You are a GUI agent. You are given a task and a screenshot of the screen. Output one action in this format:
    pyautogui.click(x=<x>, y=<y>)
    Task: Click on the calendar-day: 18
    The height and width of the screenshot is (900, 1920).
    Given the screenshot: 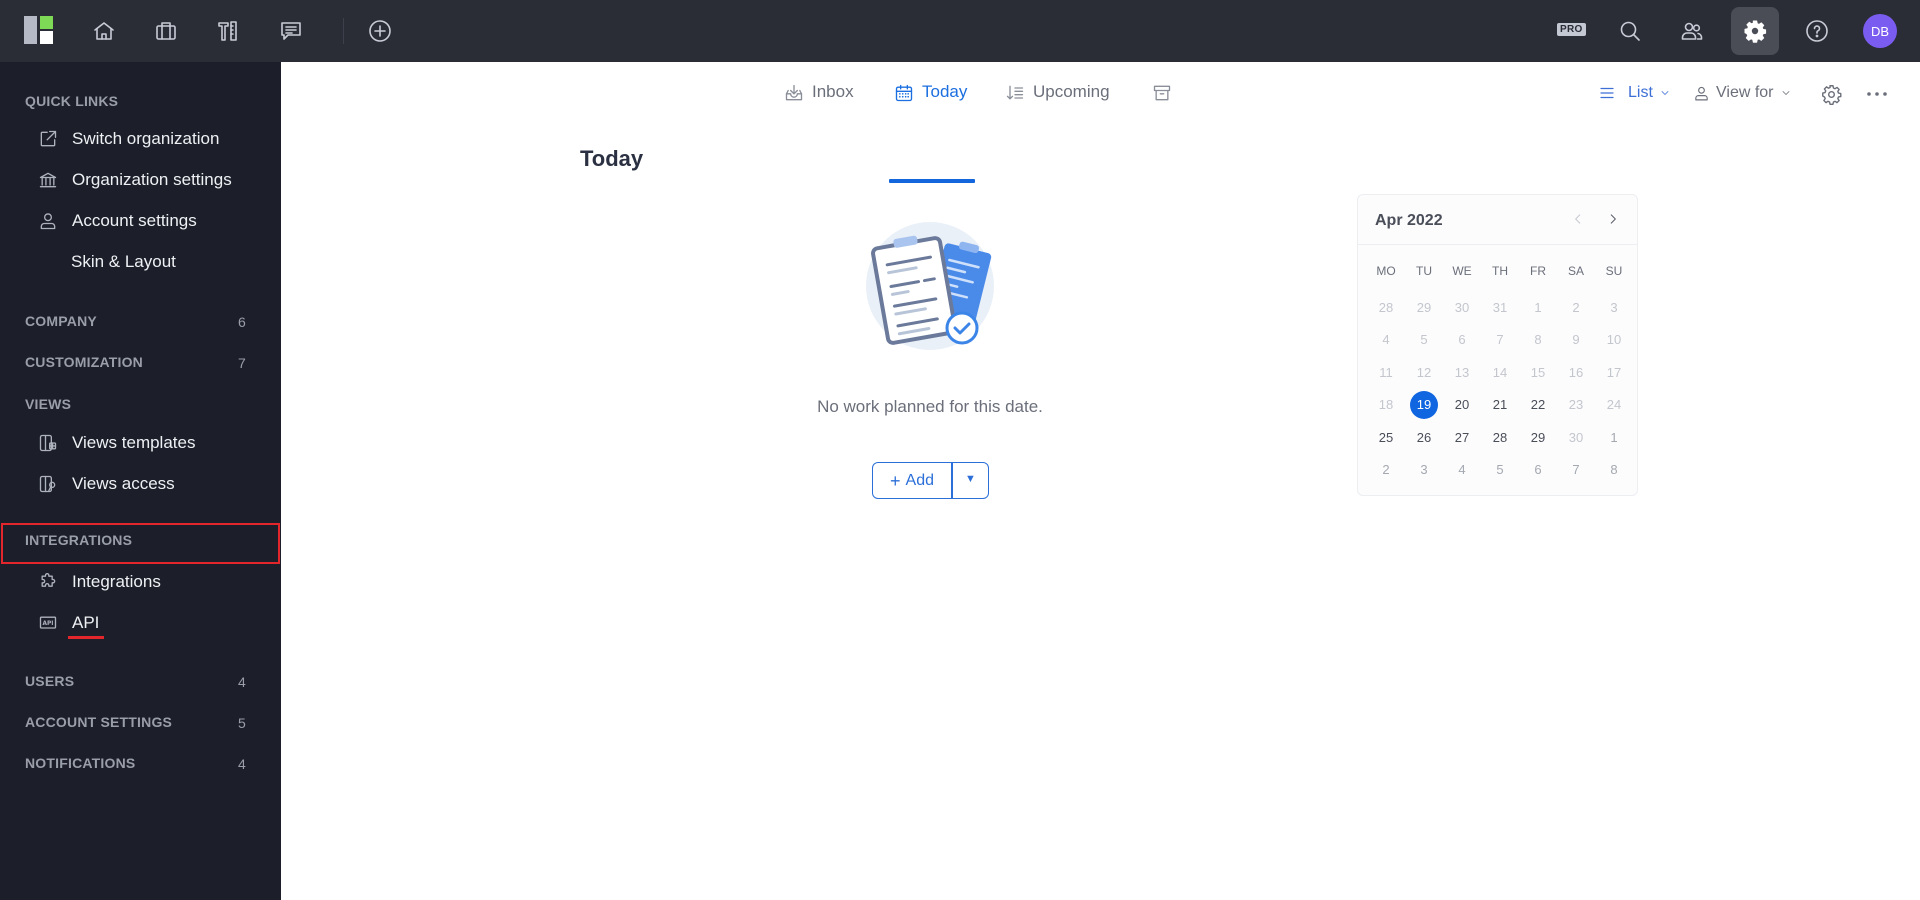 What is the action you would take?
    pyautogui.click(x=1386, y=405)
    